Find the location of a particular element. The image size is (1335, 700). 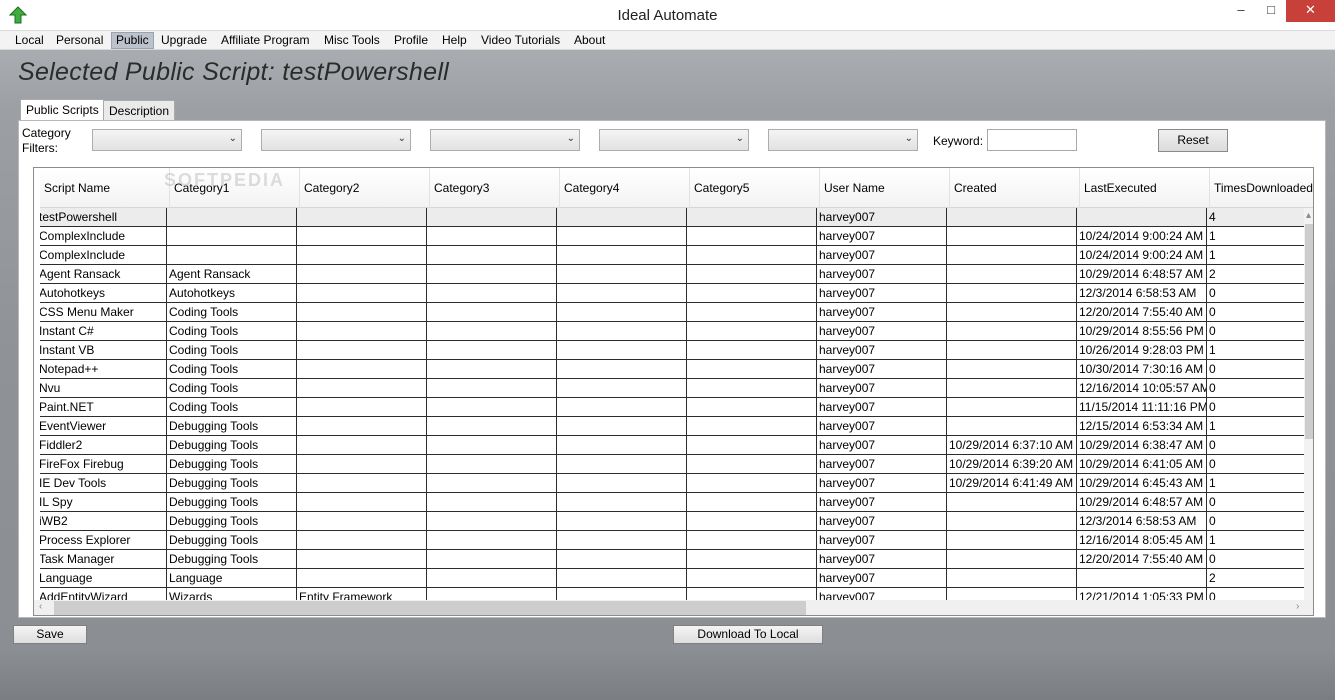

column-header-user-name: User Name is located at coordinates (885, 188).